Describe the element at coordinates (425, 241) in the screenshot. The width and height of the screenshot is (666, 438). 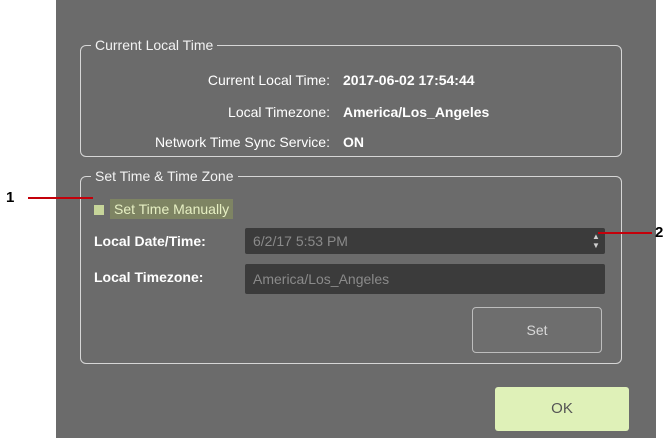
I see `local-datetime-field: 6/2/17 5:53 PM ▲ ▼` at that location.